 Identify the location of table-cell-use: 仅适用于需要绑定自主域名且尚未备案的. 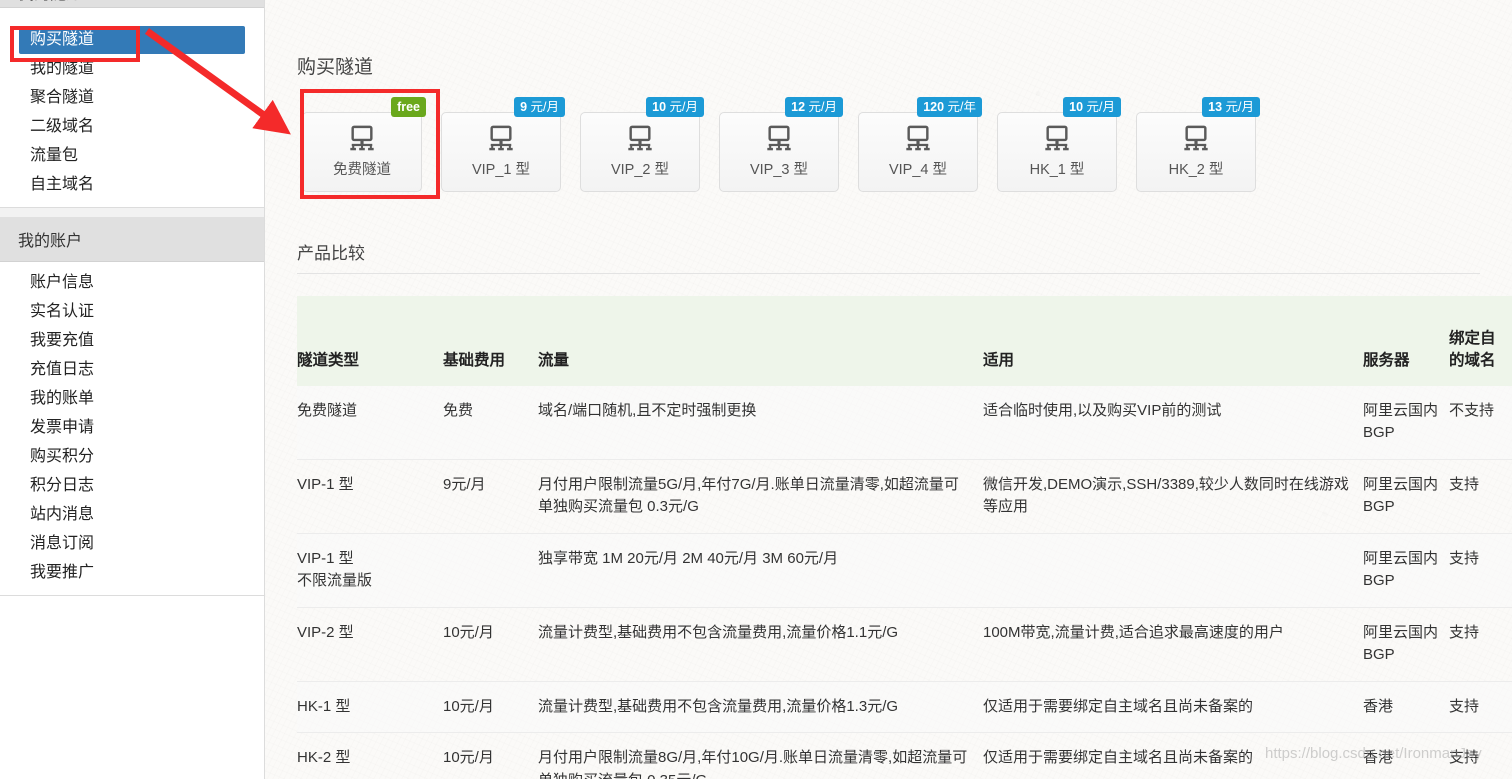
(1173, 755).